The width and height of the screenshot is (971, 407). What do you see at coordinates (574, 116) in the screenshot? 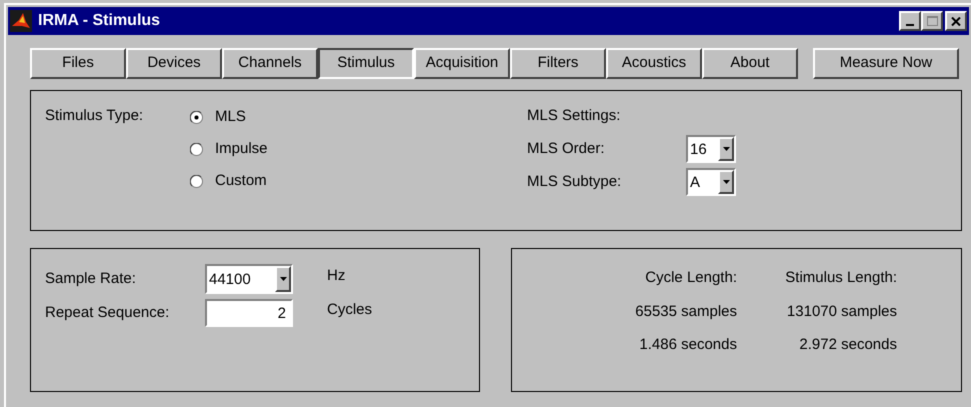
I see `mls-settings-heading: MLS Settings:` at bounding box center [574, 116].